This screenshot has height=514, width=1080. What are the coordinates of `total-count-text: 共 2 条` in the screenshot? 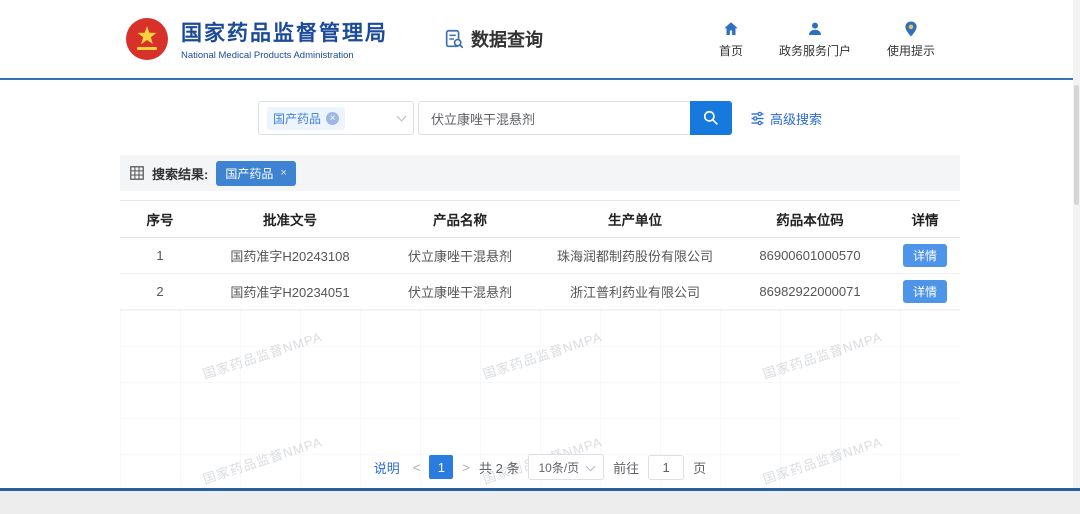 It's located at (499, 468).